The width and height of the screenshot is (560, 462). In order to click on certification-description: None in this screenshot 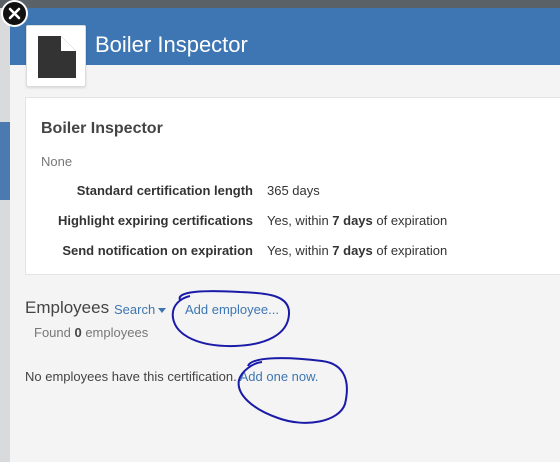, I will do `click(57, 161)`.